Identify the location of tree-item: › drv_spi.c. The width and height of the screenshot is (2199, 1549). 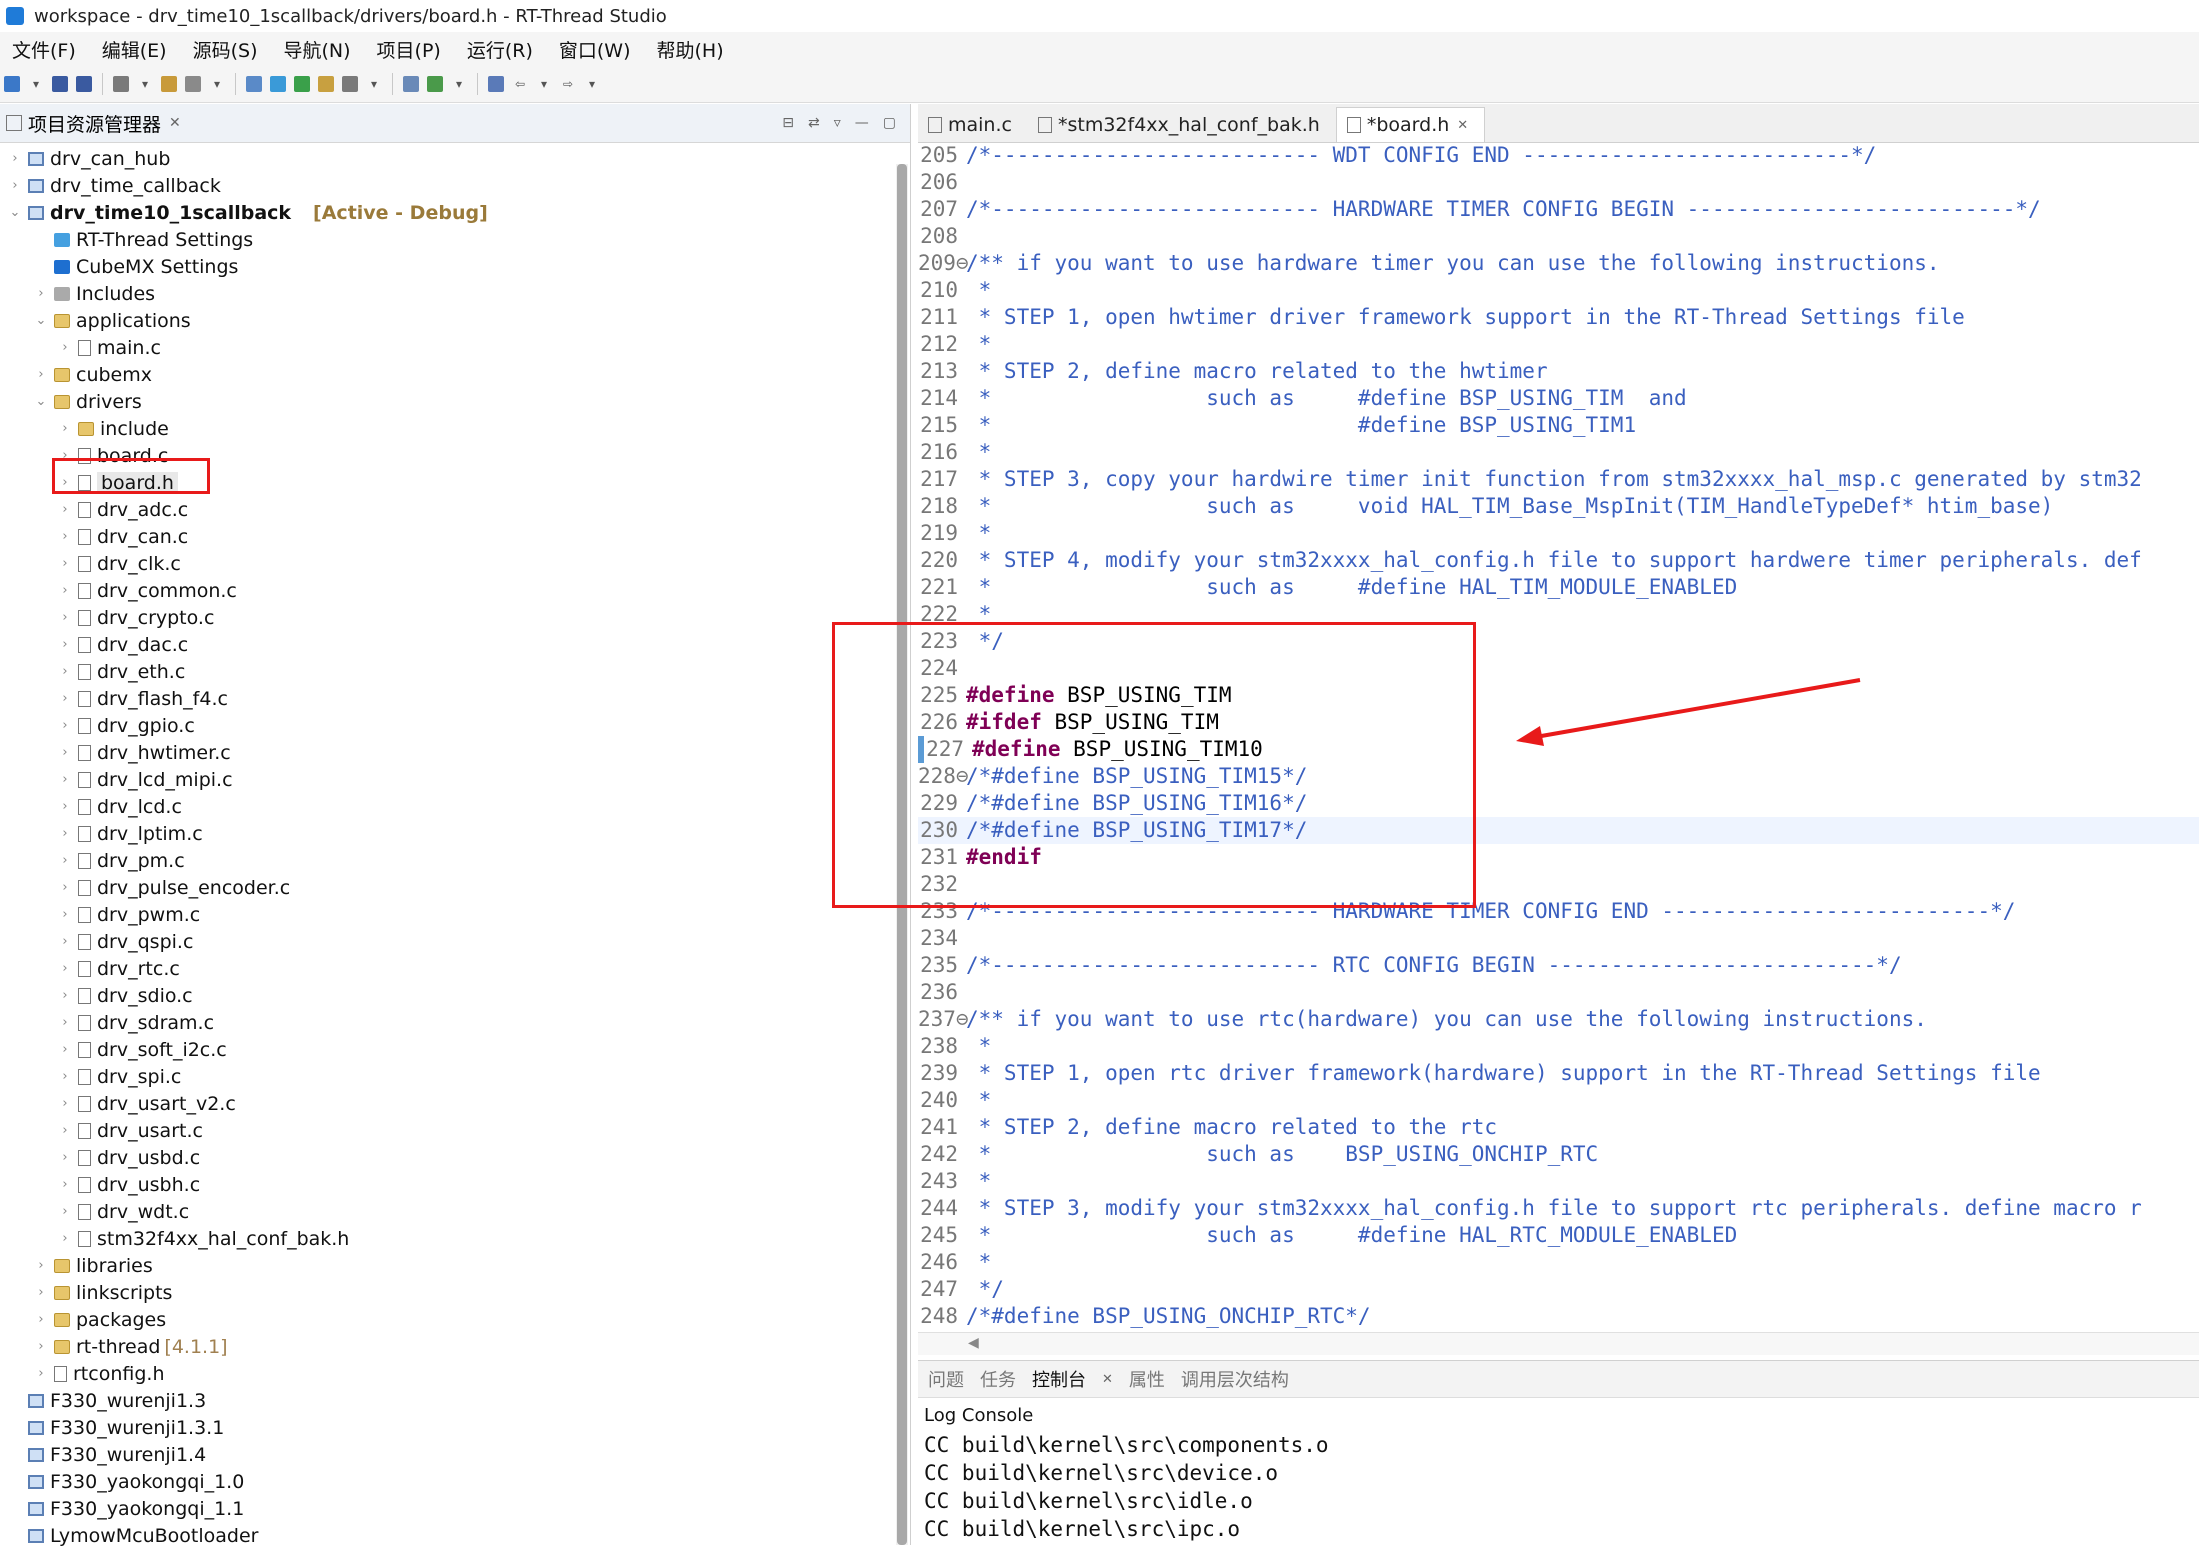
(119, 1076).